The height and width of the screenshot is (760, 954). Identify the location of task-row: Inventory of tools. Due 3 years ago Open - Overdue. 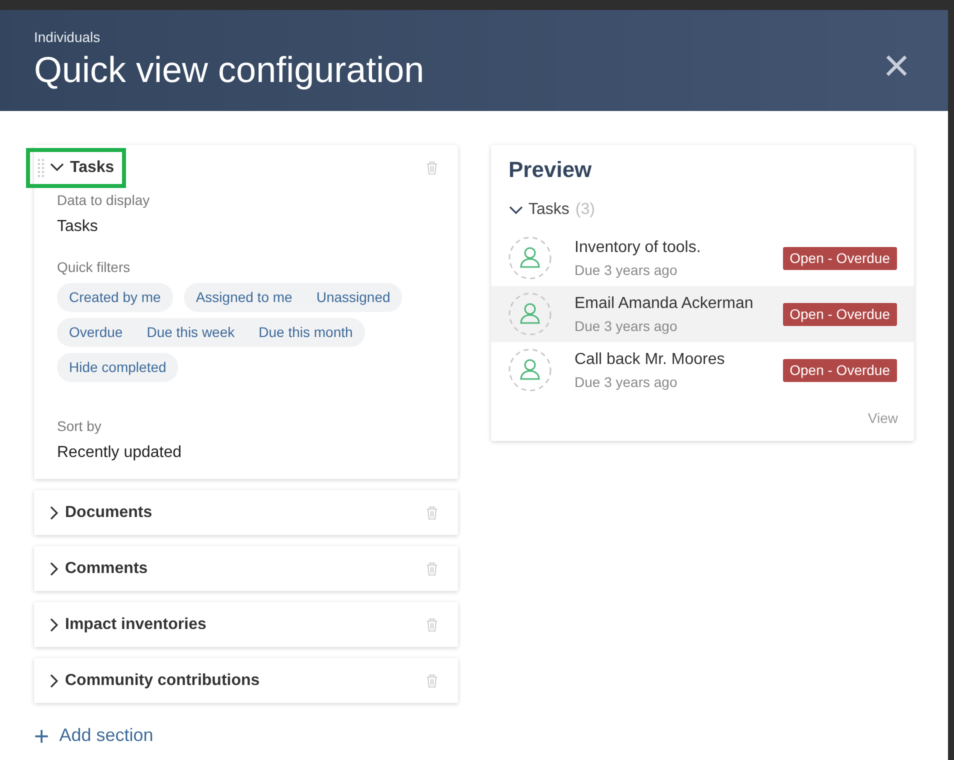
(702, 258).